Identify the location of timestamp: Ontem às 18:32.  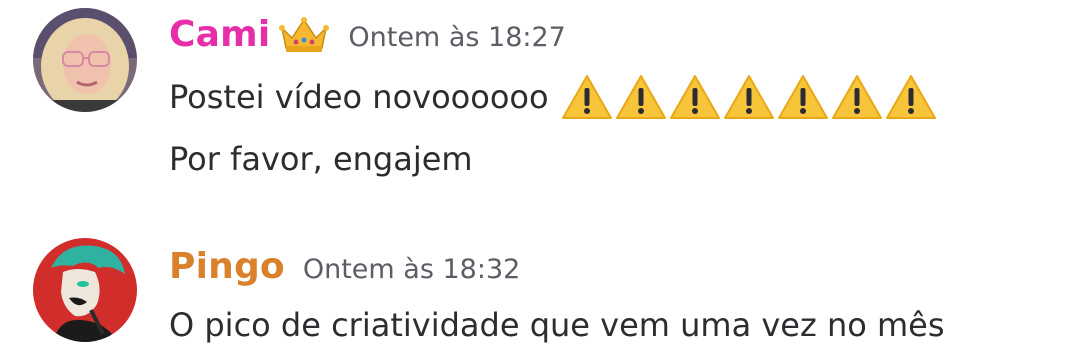
(411, 269).